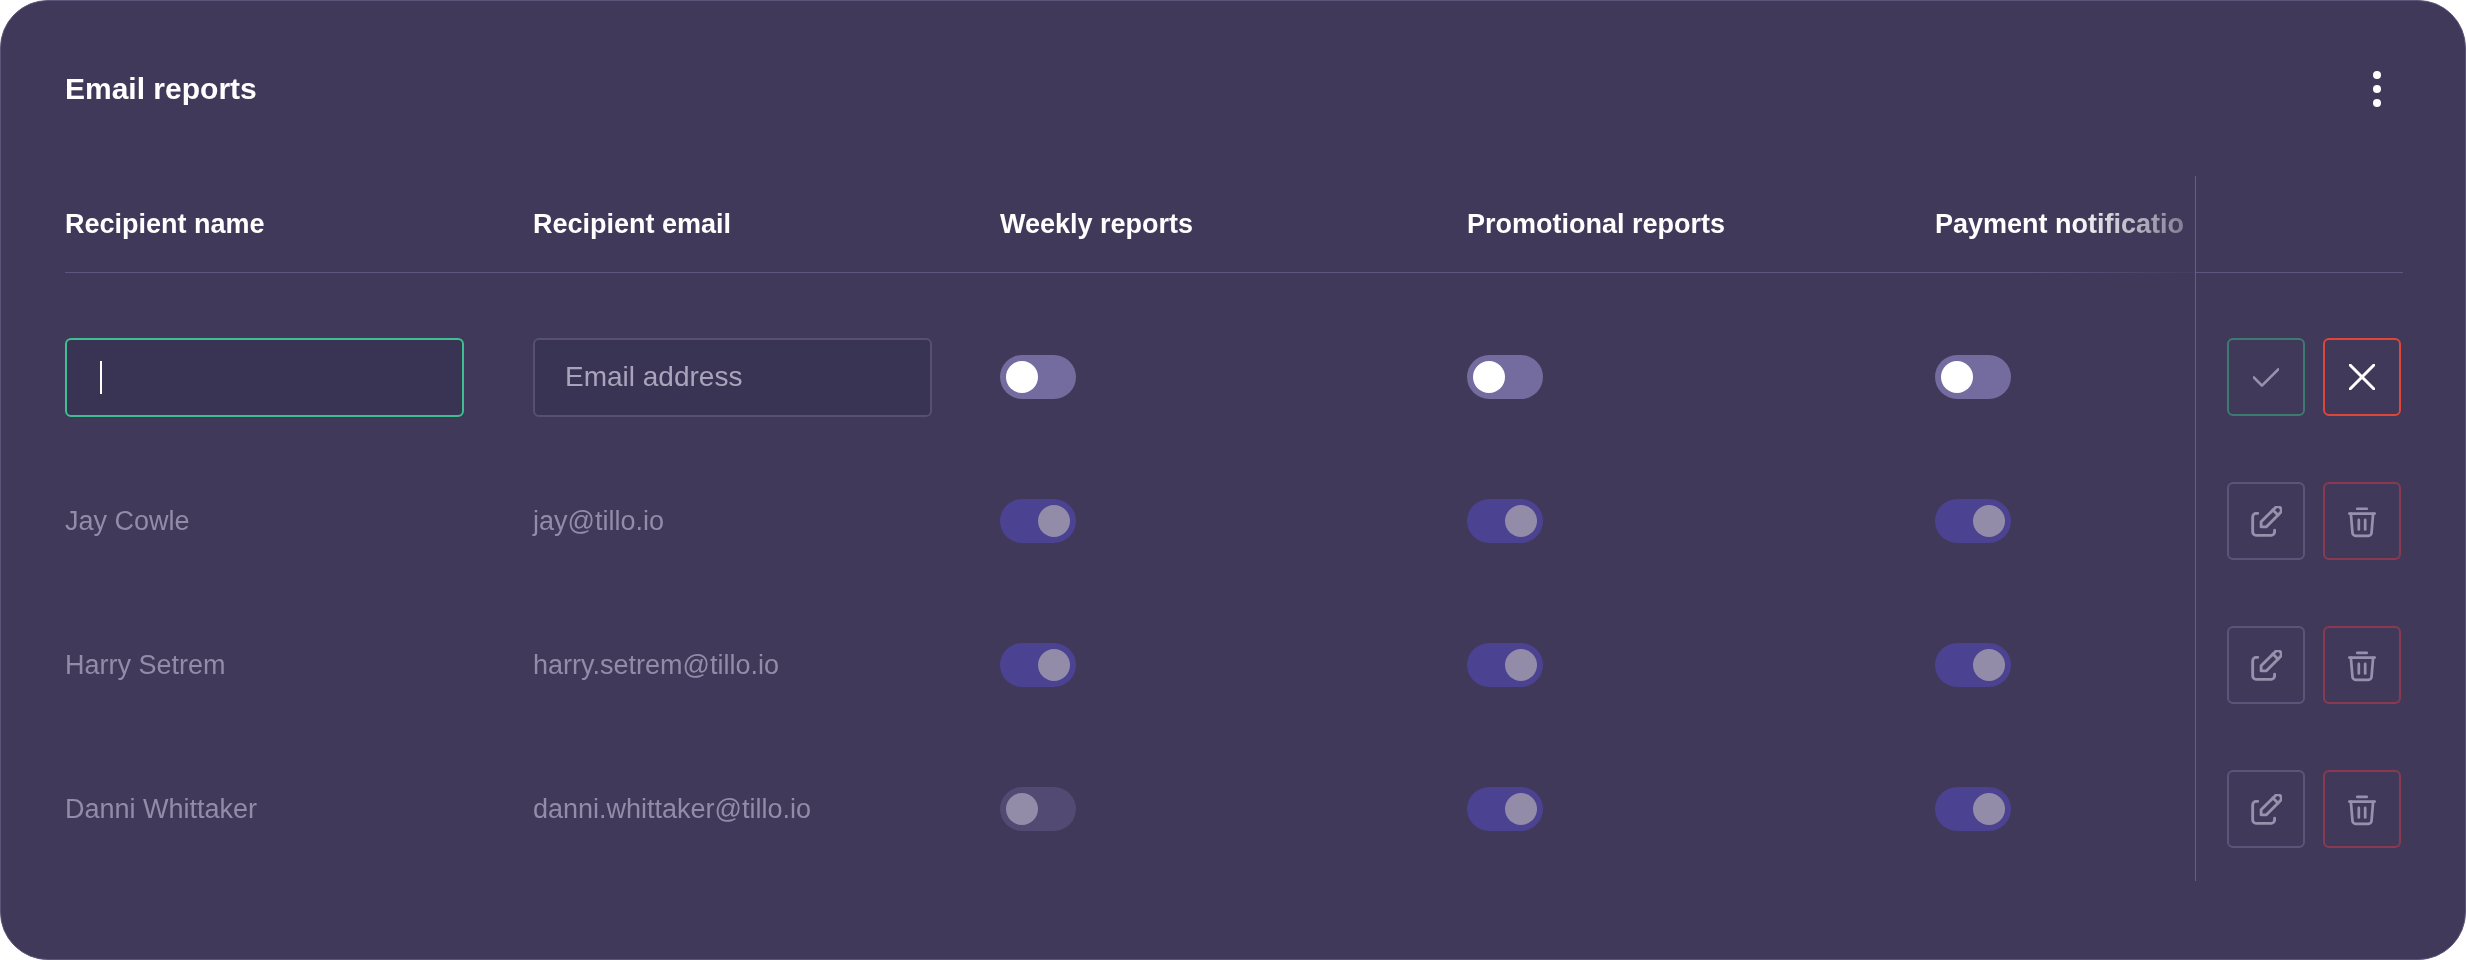  I want to click on email-input: Email address, so click(732, 377).